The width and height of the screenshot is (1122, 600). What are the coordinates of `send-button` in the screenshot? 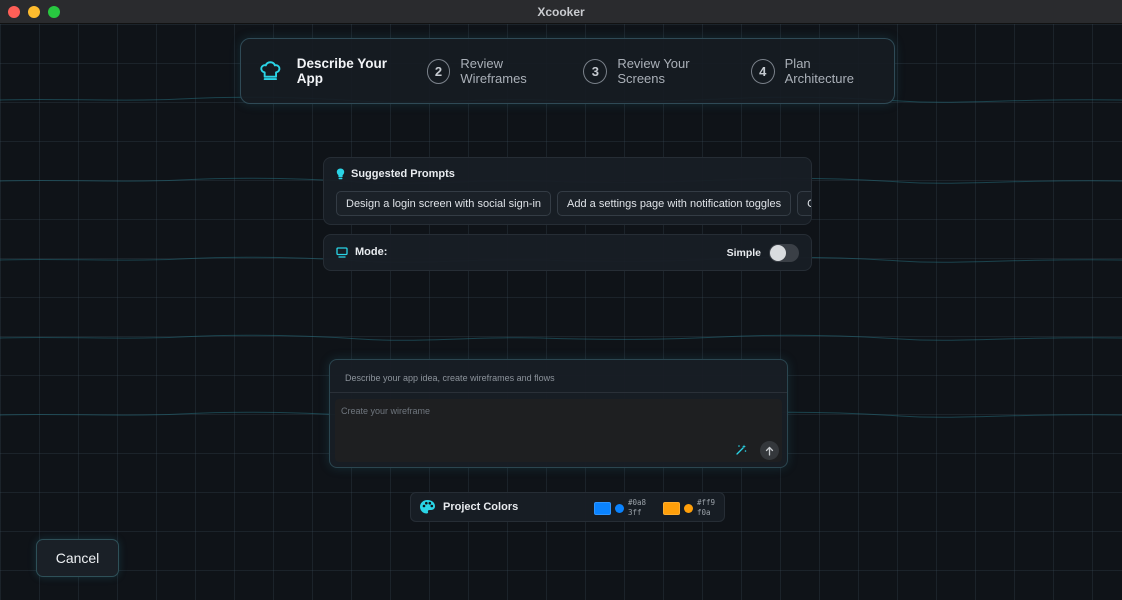 It's located at (769, 450).